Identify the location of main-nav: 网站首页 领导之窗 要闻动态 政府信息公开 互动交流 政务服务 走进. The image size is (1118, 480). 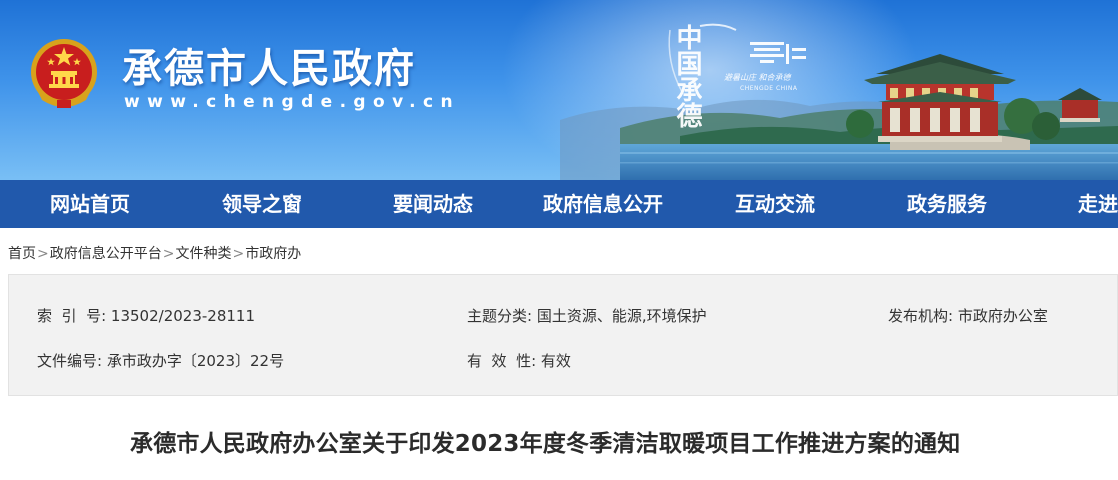
(559, 204).